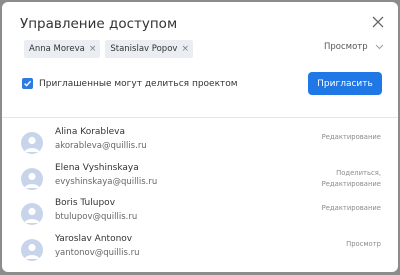 This screenshot has width=400, height=275. What do you see at coordinates (97, 253) in the screenshot?
I see `member-email: yantonov@quillis.ru` at bounding box center [97, 253].